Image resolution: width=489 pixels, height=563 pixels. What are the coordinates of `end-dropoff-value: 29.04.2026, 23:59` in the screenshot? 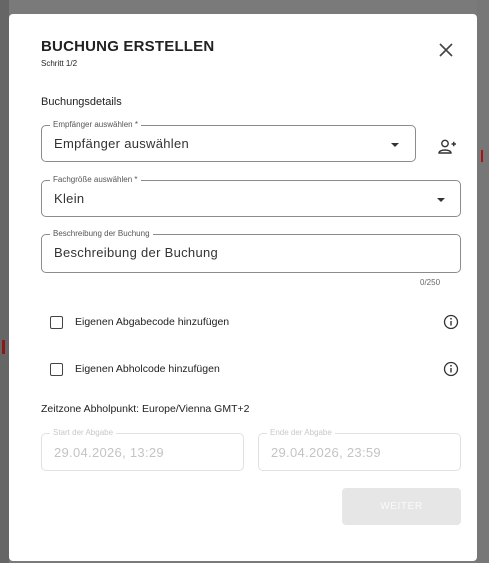 It's located at (326, 452).